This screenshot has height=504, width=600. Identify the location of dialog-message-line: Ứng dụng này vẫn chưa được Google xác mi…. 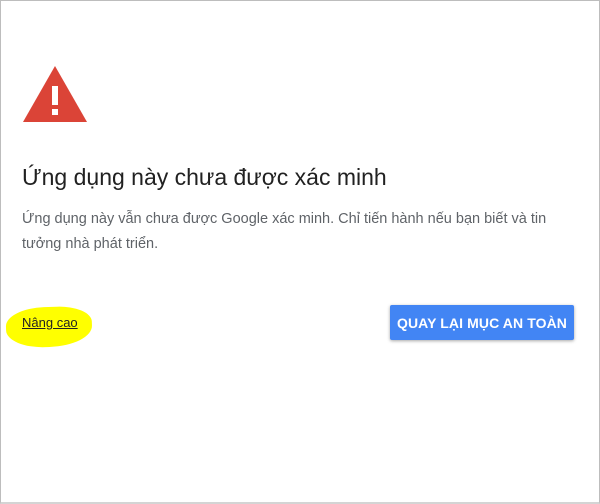
(284, 219).